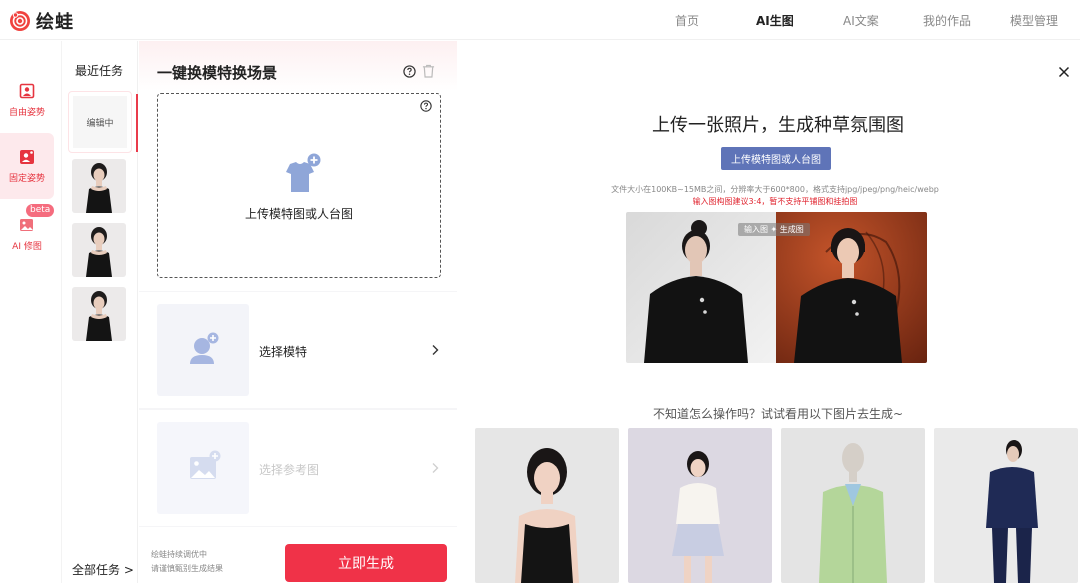 The height and width of the screenshot is (583, 1080). I want to click on sidebar-item-label: 自由姿势, so click(26, 112).